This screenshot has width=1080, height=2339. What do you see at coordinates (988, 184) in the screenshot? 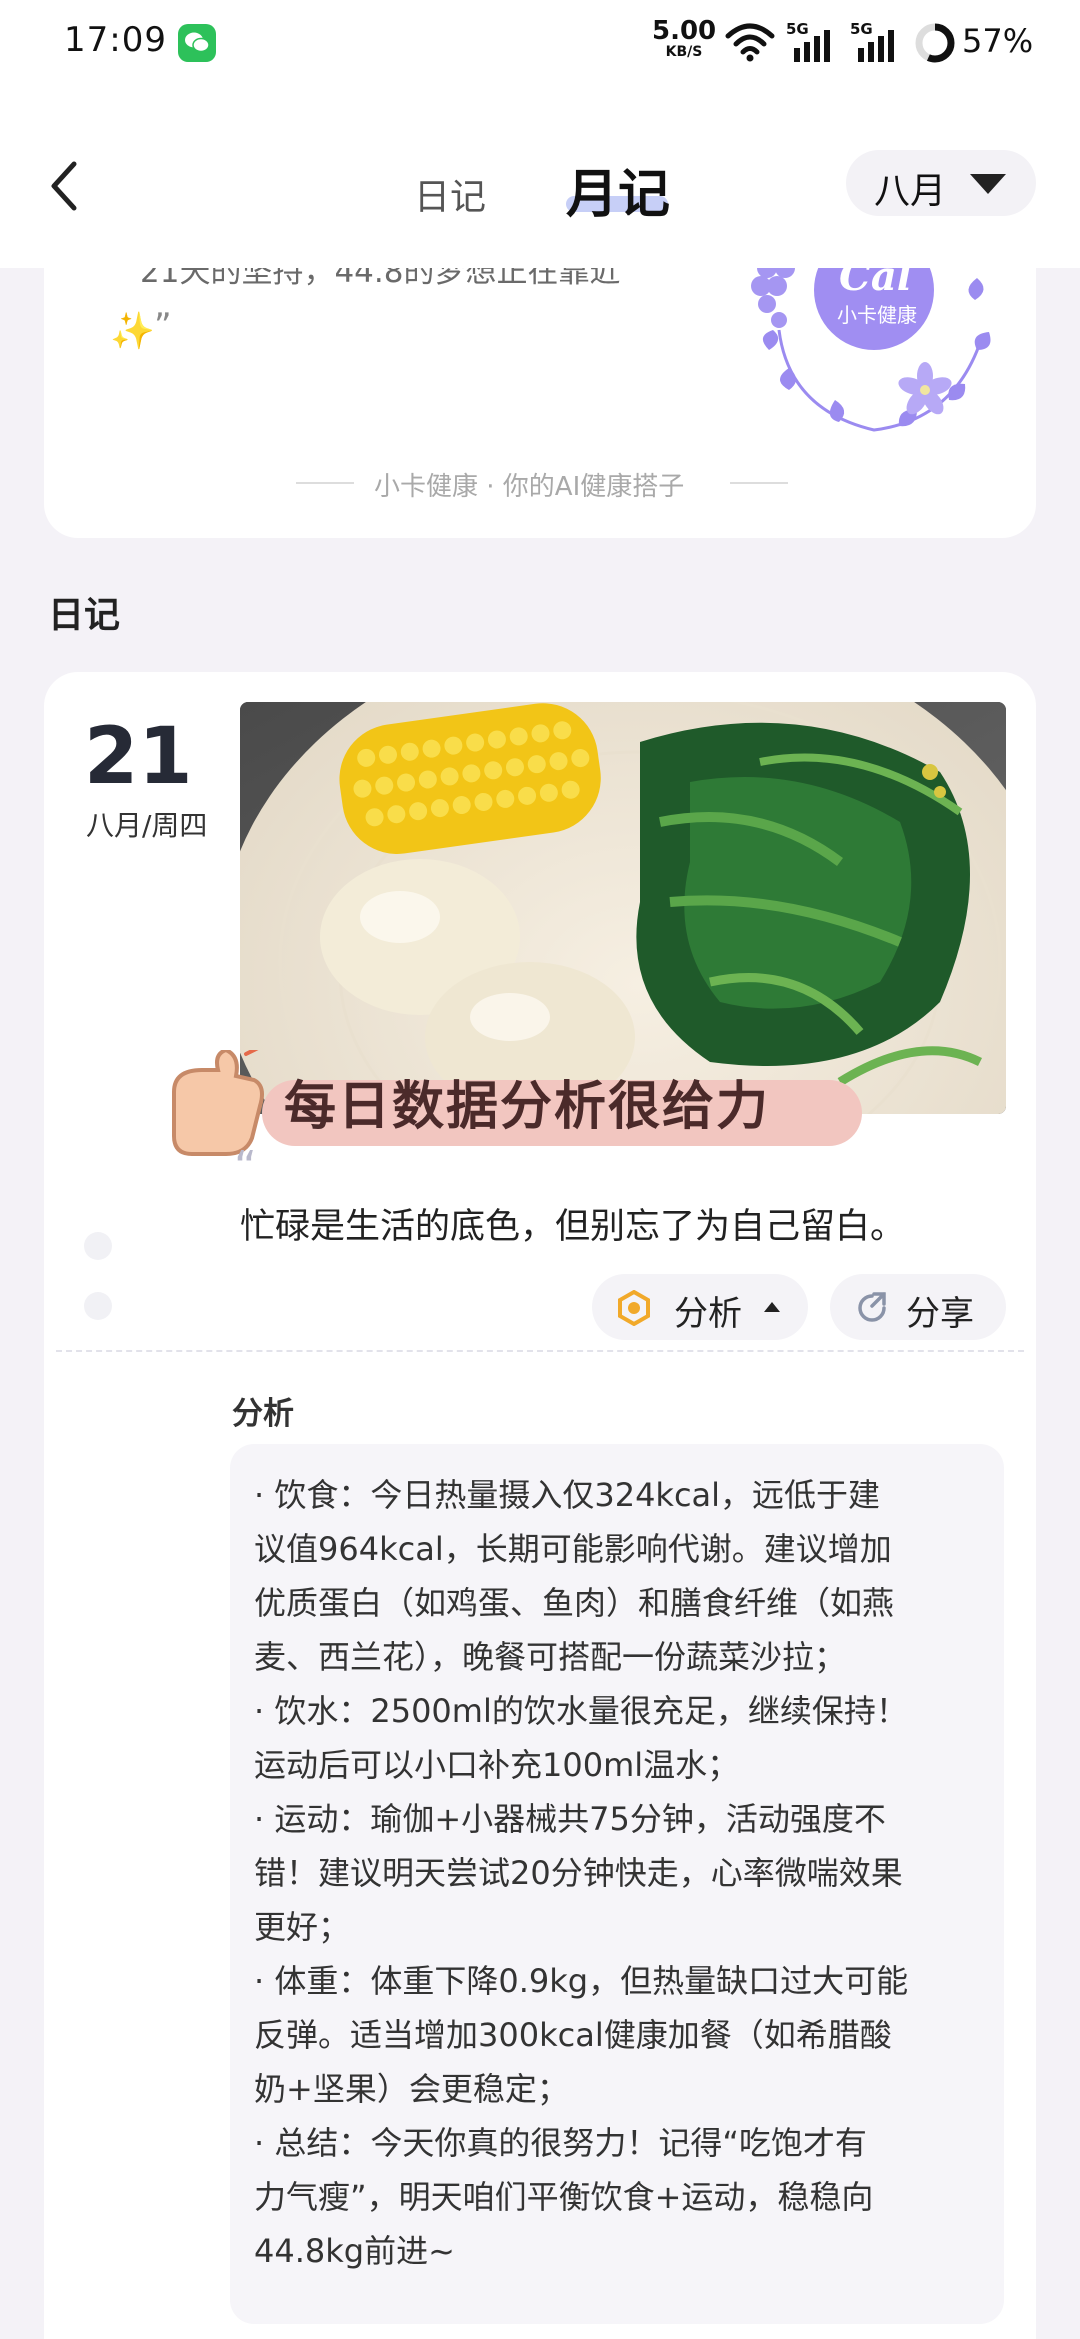
I see `chevron-down-icon` at bounding box center [988, 184].